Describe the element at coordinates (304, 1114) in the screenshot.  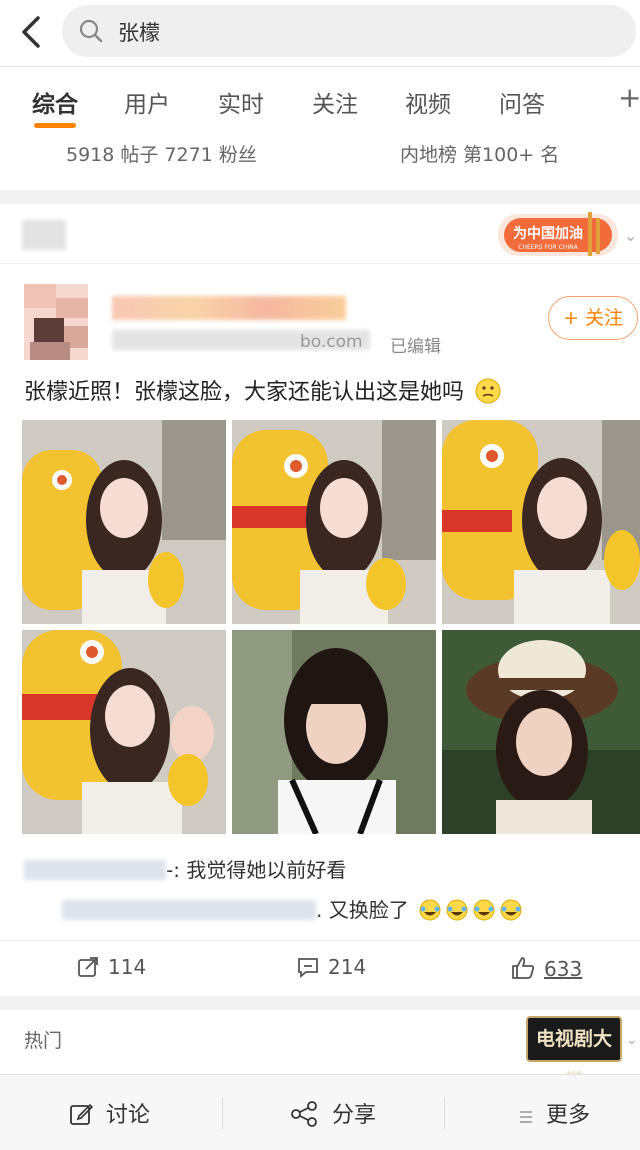
I see `share-icon` at that location.